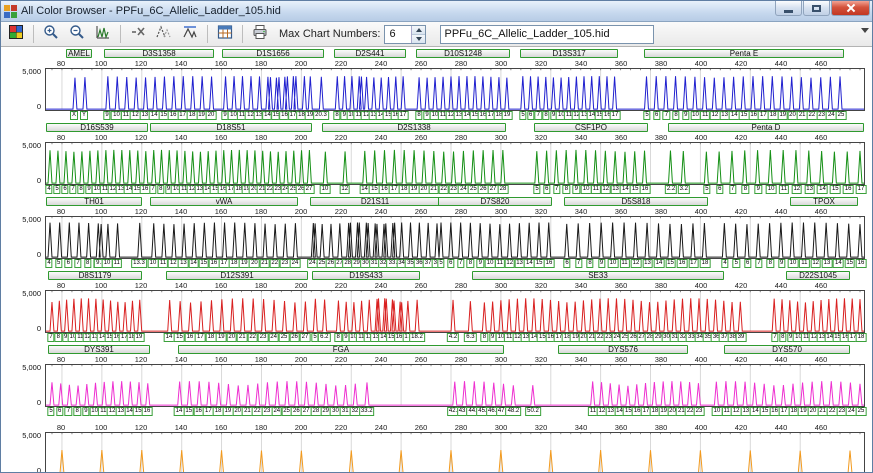 This screenshot has height=473, width=873. I want to click on show-peaks-button, so click(164, 34).